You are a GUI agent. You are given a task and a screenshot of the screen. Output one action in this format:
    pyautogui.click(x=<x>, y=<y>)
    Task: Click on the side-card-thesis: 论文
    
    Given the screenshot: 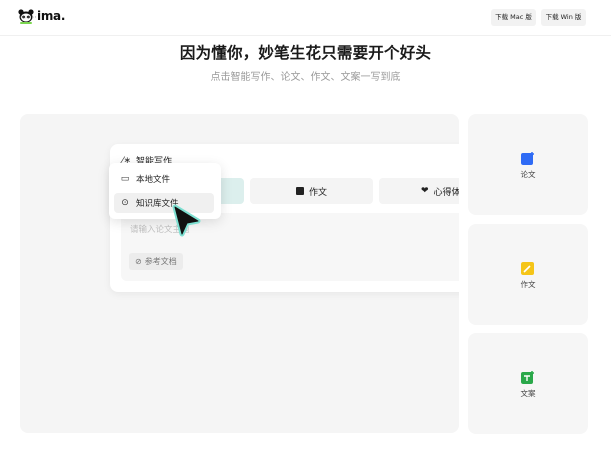 What is the action you would take?
    pyautogui.click(x=528, y=164)
    